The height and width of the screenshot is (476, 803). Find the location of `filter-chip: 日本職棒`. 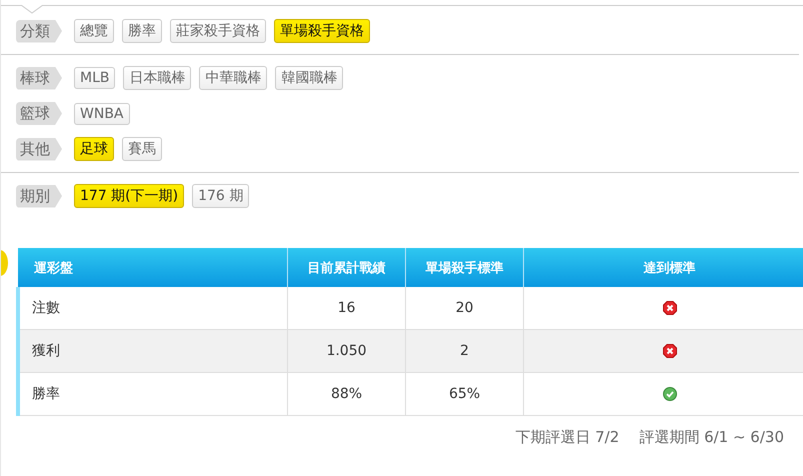

filter-chip: 日本職棒 is located at coordinates (157, 78).